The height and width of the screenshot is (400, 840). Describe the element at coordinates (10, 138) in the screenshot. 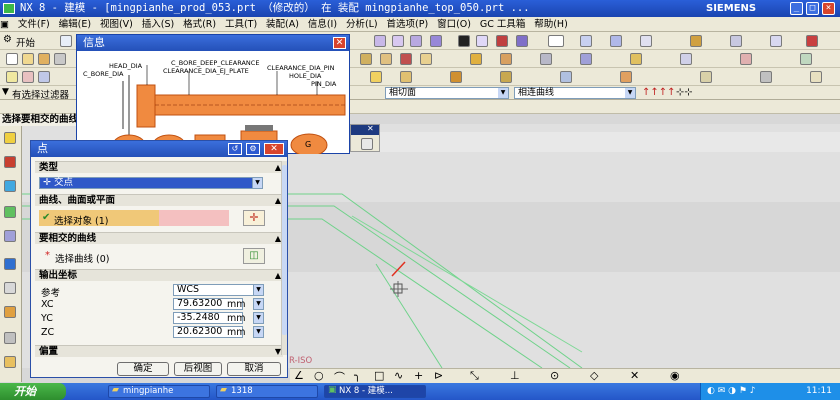

I see `assembly-navigator-icon` at that location.